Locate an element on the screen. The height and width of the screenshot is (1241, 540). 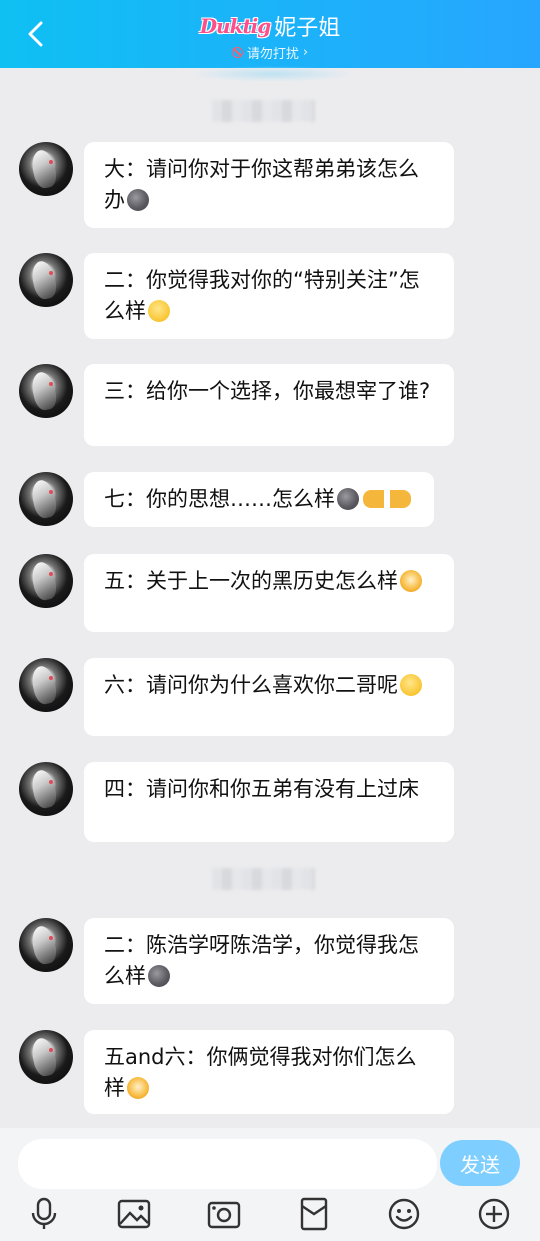
message-bubble: 二：你觉得我对你的“特别关注”怎么样 is located at coordinates (269, 296).